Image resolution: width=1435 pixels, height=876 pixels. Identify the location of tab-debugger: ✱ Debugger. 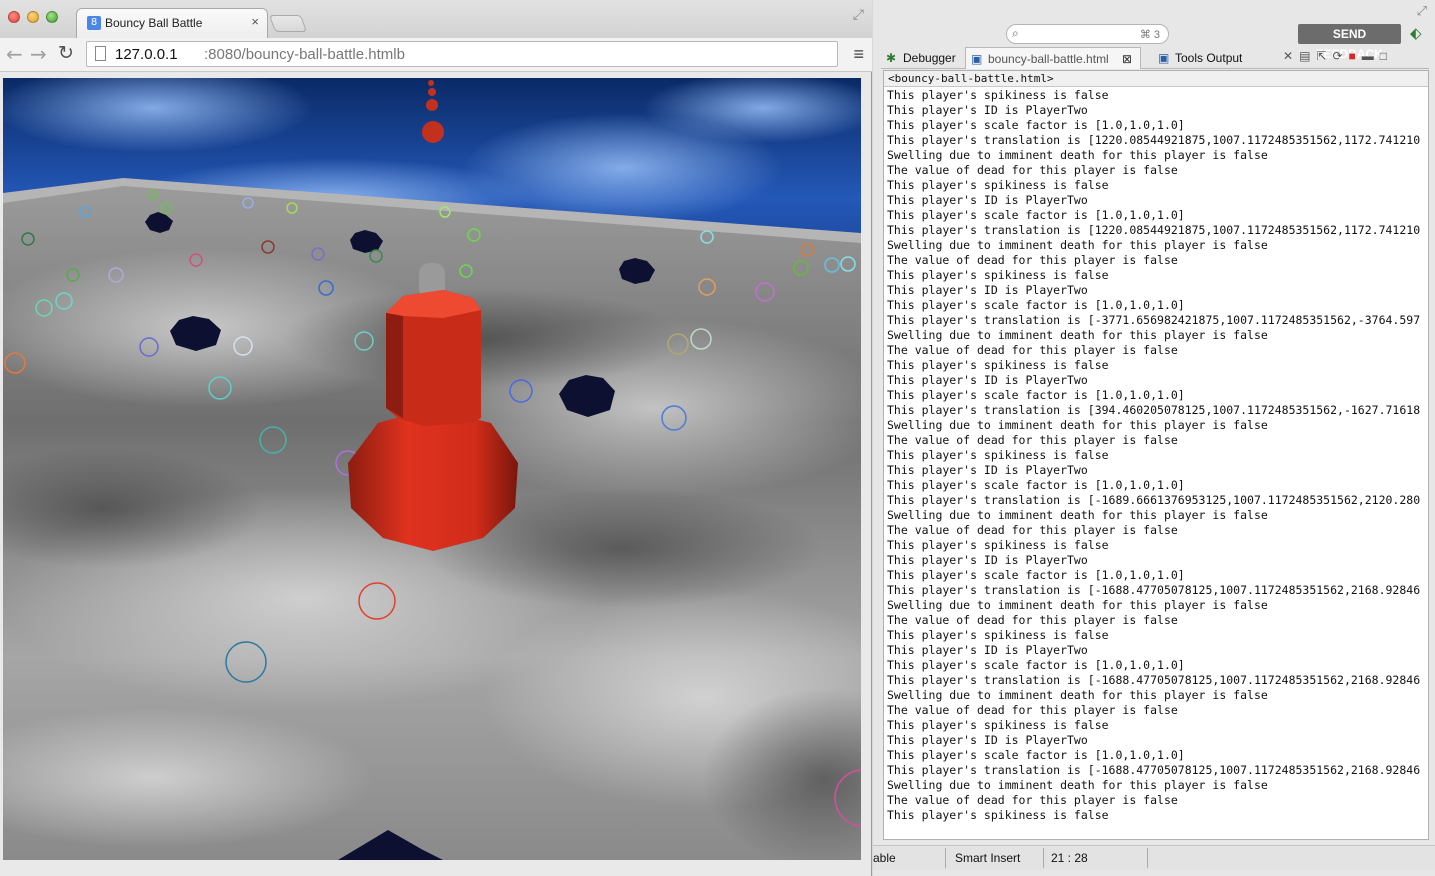
(922, 58).